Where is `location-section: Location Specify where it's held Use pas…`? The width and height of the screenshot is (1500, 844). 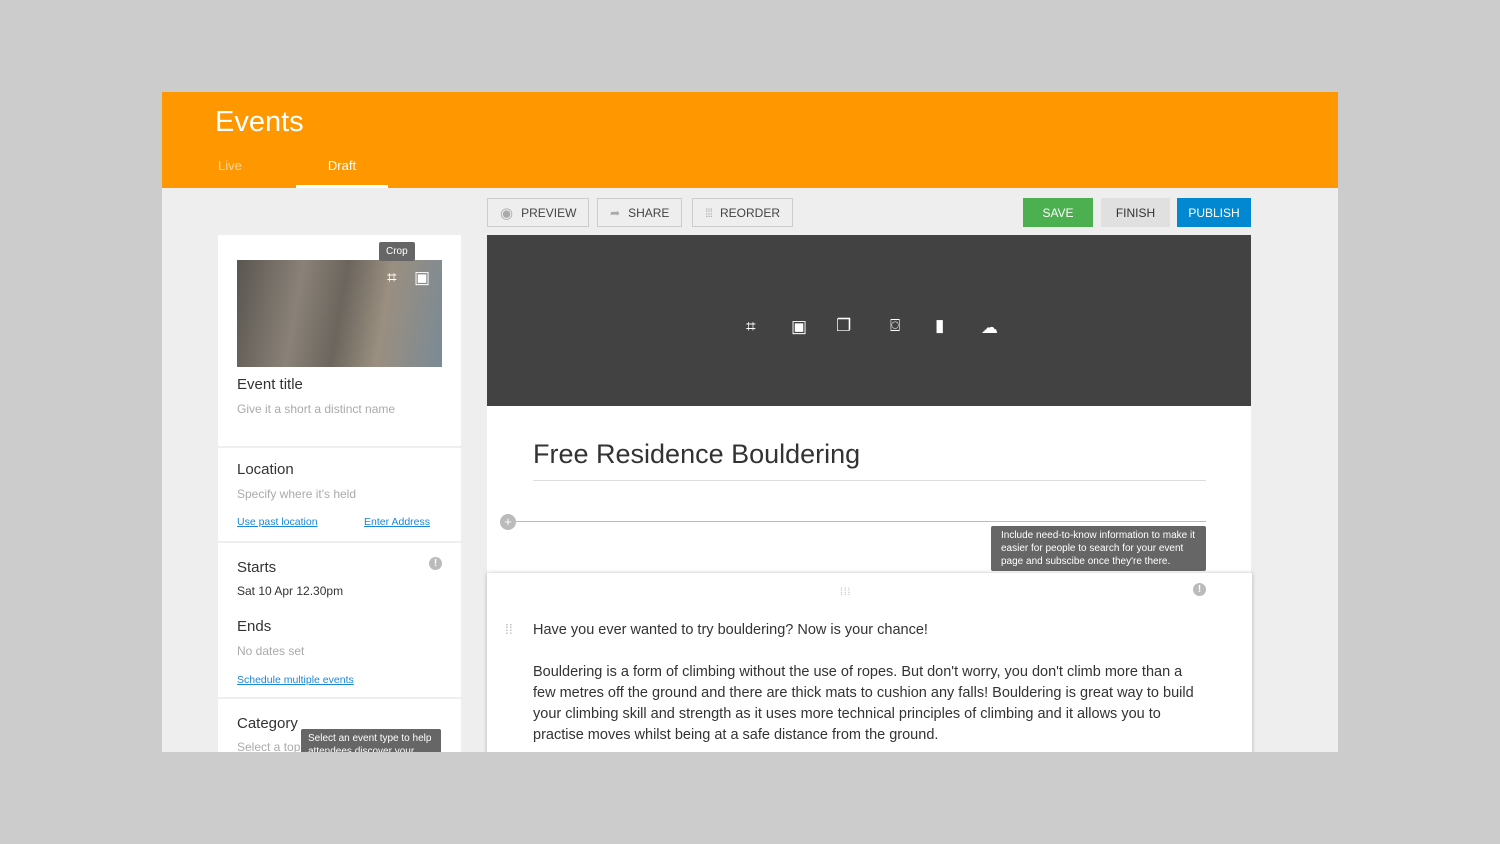
location-section: Location Specify where it's held Use pas… is located at coordinates (339, 495).